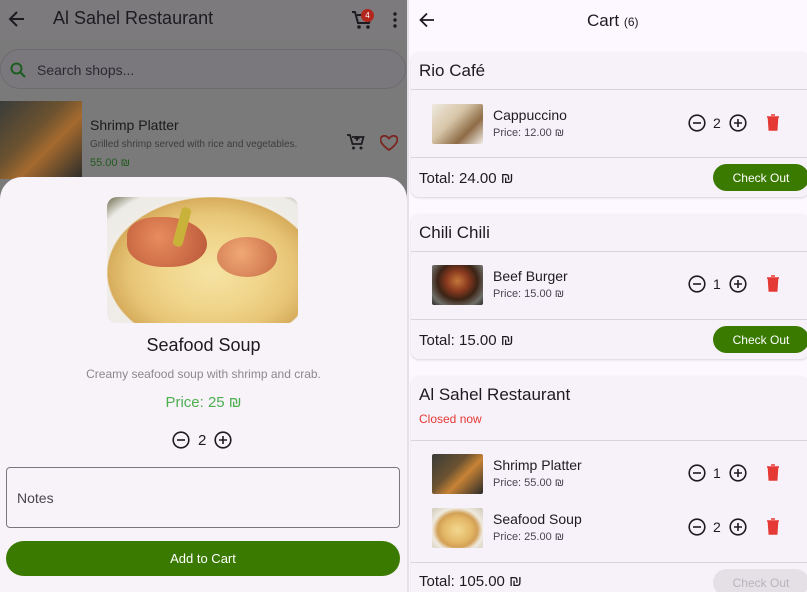 The image size is (807, 592). Describe the element at coordinates (452, 70) in the screenshot. I see `shop-name: Rio Café` at that location.